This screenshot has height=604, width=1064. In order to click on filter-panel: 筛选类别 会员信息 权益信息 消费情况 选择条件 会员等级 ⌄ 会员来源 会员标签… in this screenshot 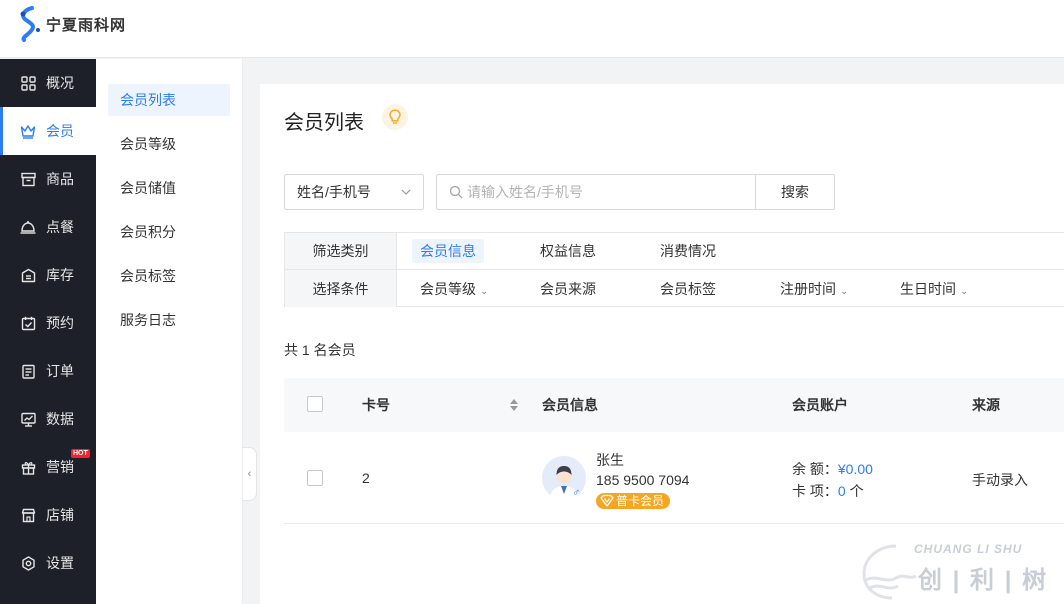, I will do `click(674, 269)`.